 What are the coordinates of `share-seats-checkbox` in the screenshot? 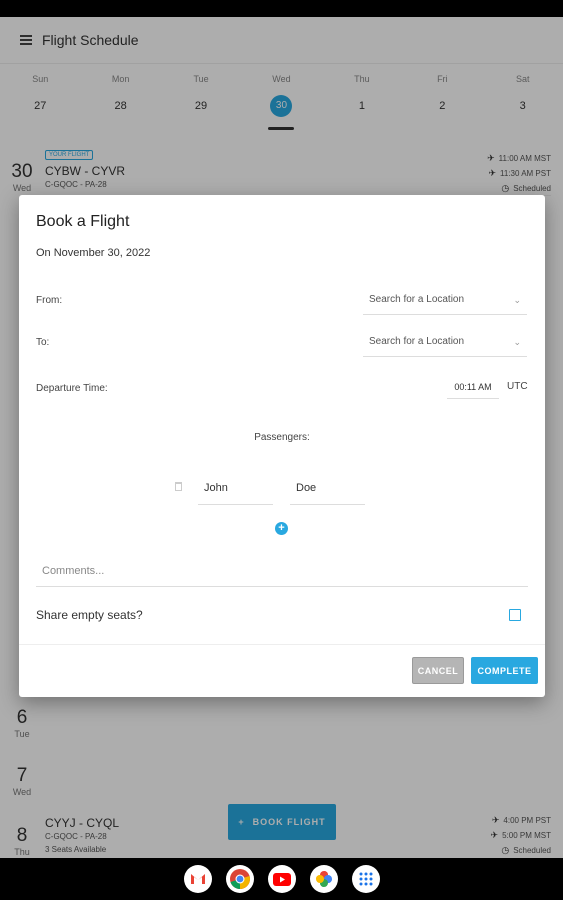 It's located at (515, 615).